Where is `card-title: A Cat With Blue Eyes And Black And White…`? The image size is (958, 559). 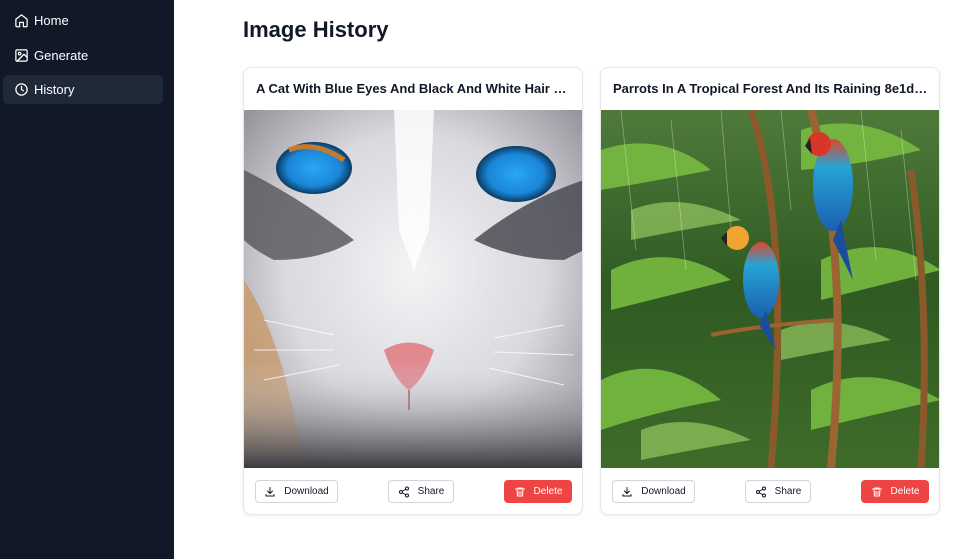
card-title: A Cat With Blue Eyes And Black And White… is located at coordinates (414, 88).